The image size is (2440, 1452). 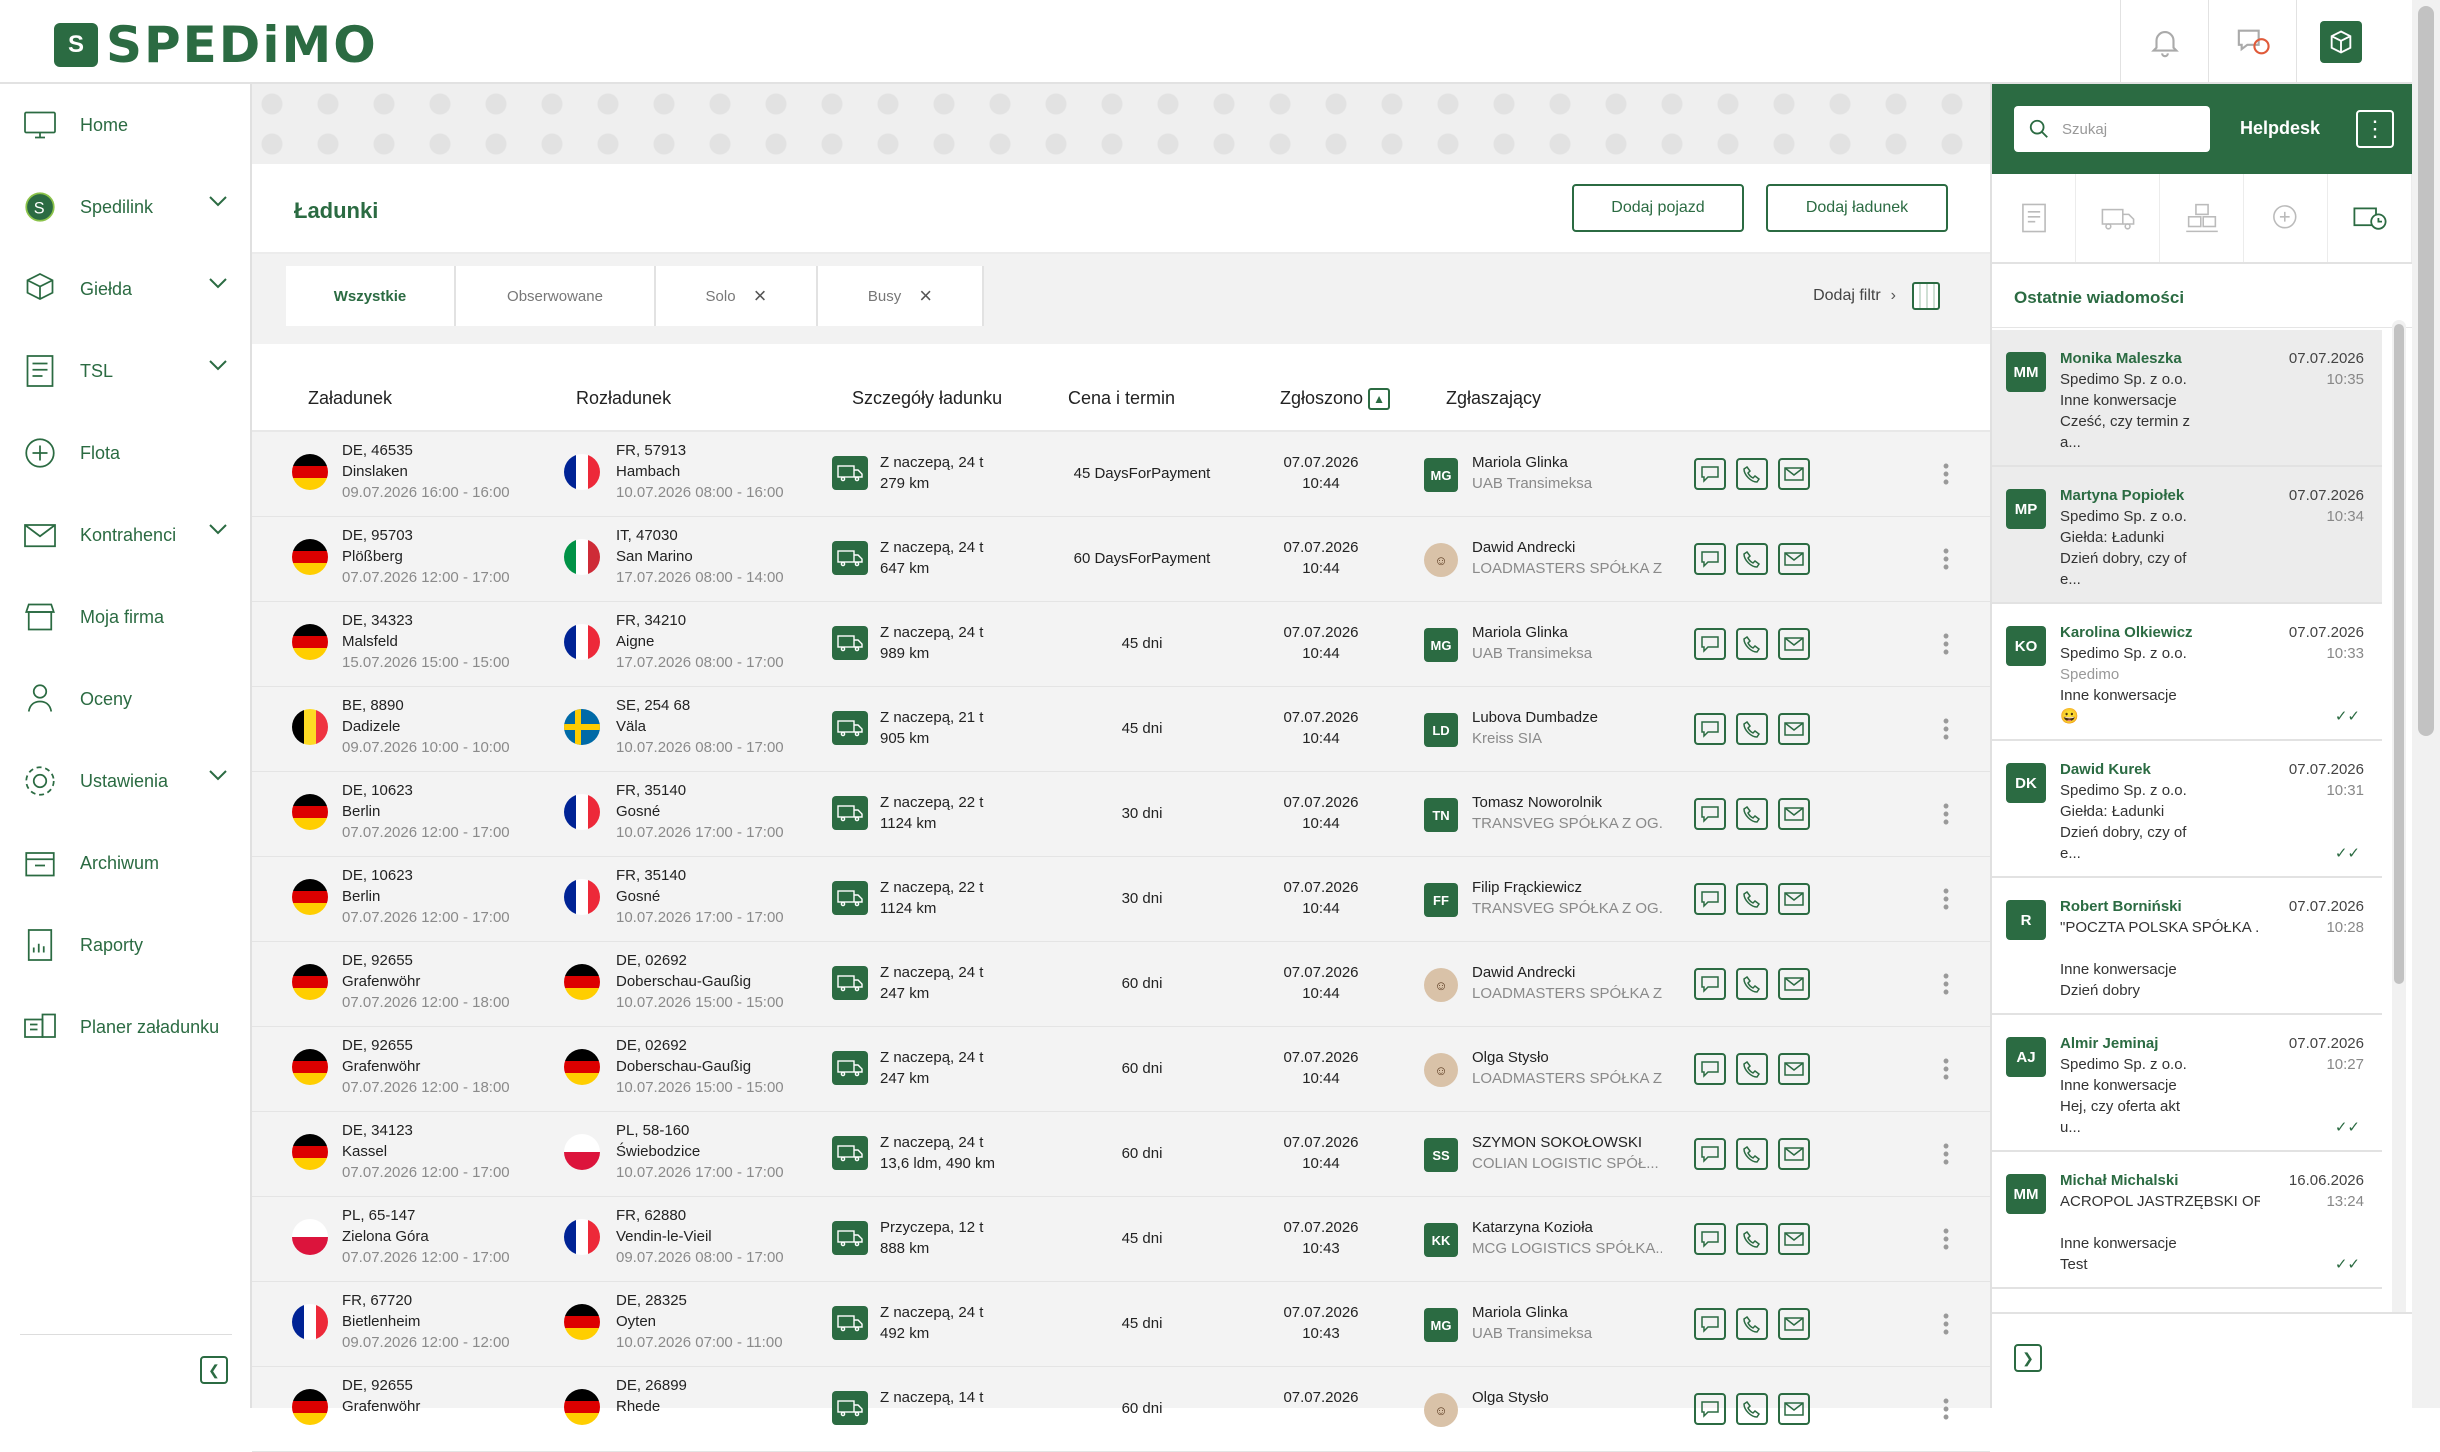 I want to click on col-details: Szczegóły ładunku, so click(x=927, y=398).